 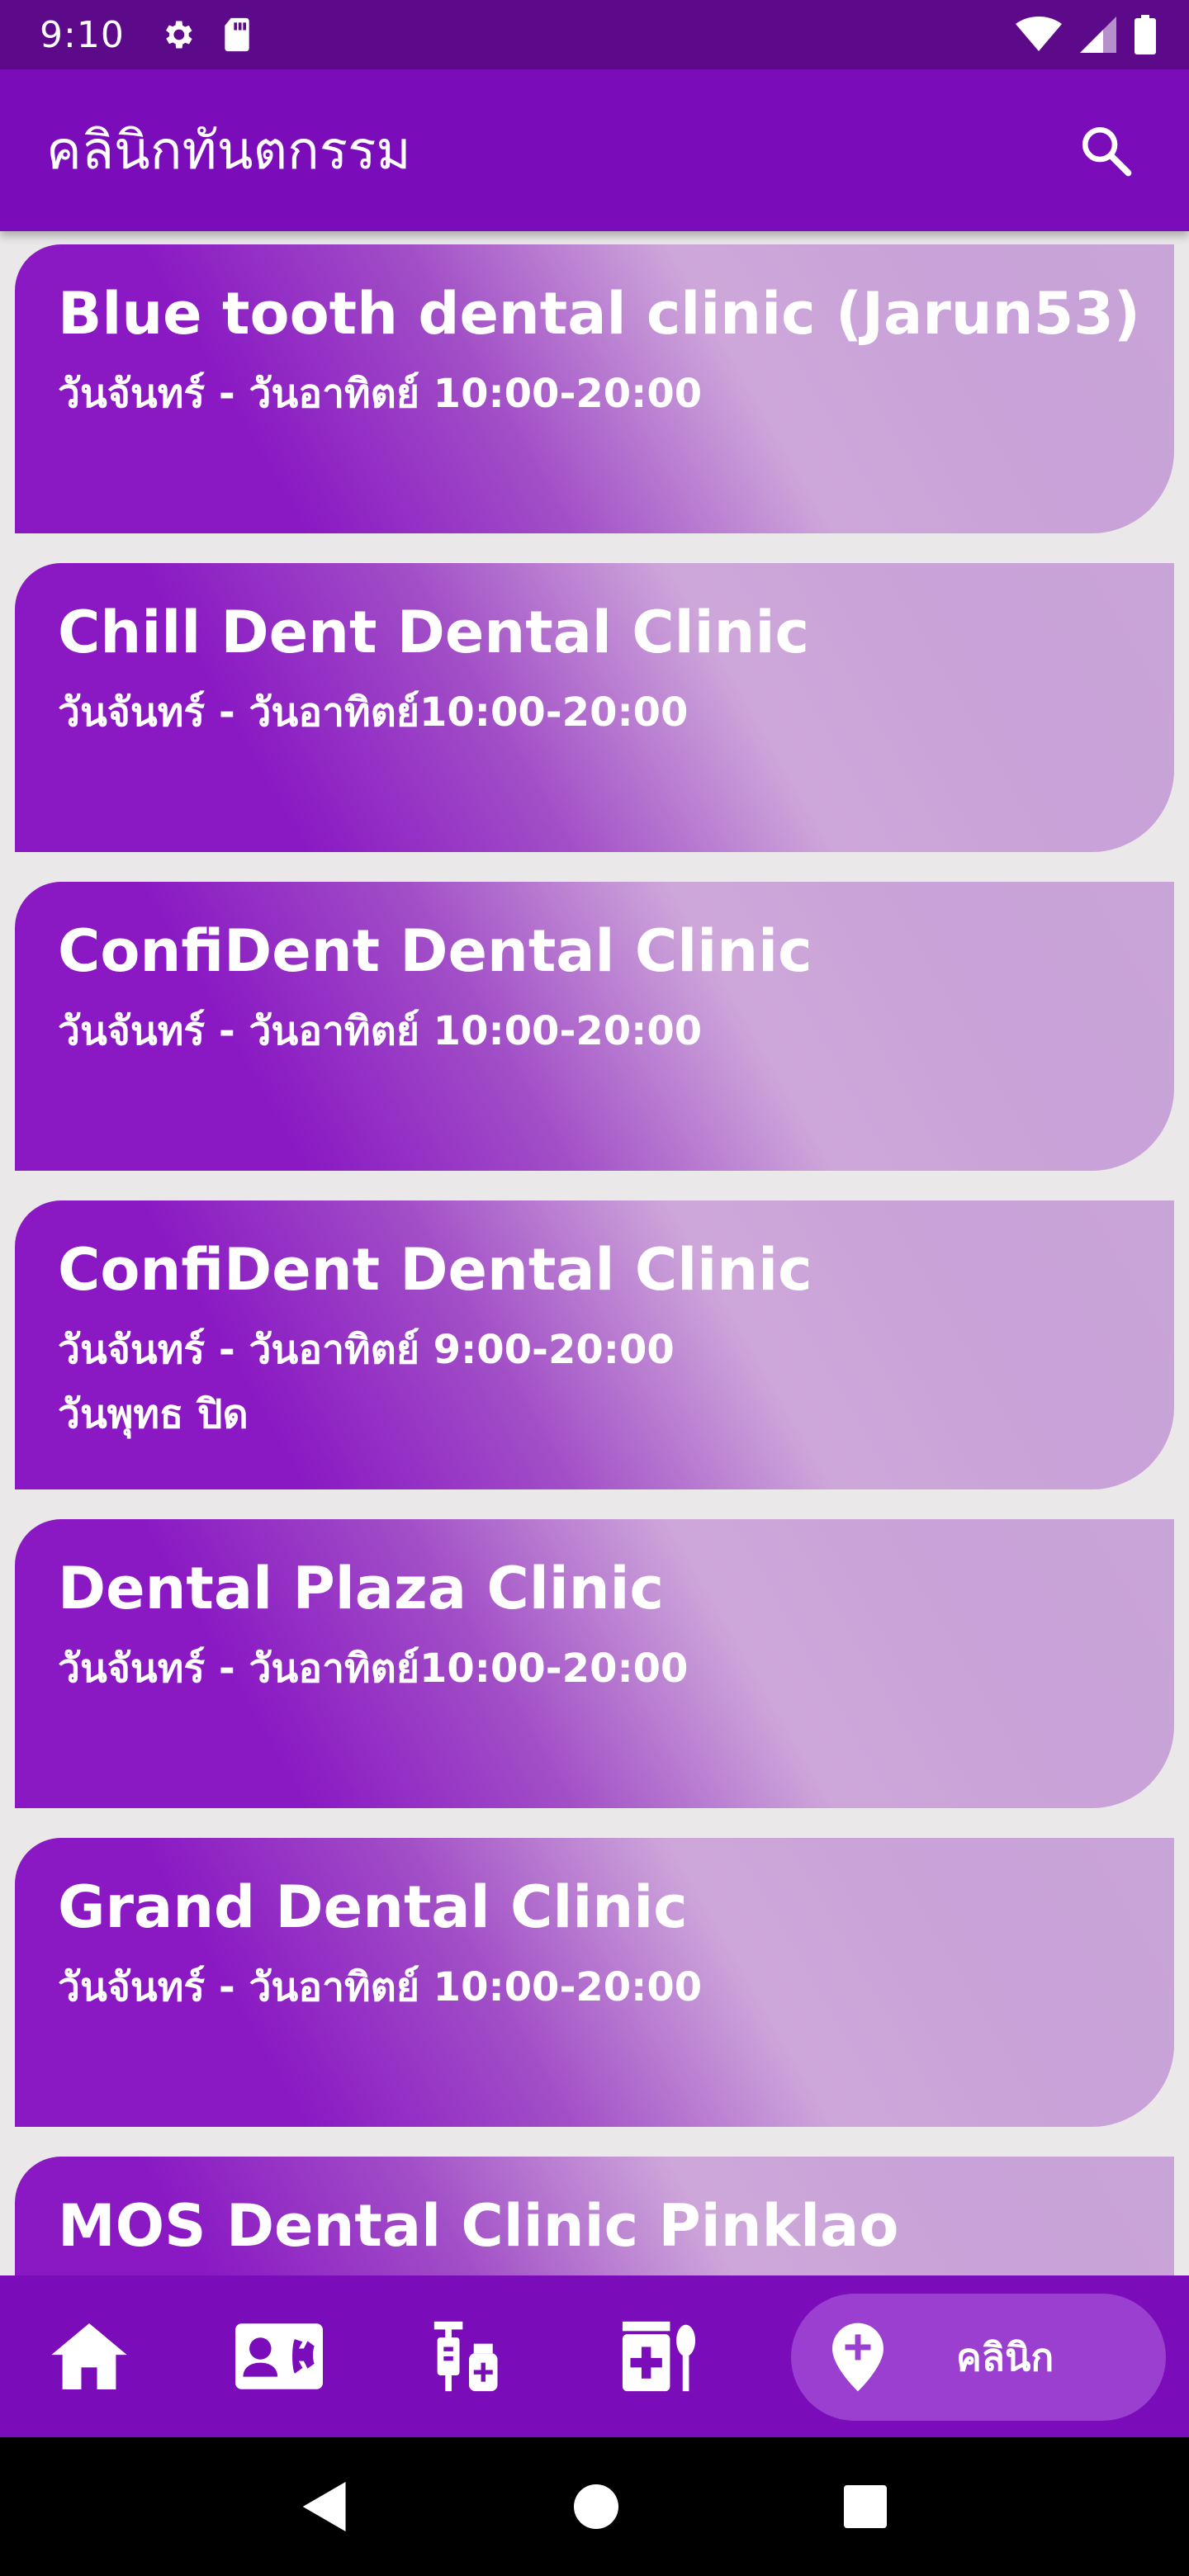 I want to click on wifi-icon, so click(x=1039, y=34).